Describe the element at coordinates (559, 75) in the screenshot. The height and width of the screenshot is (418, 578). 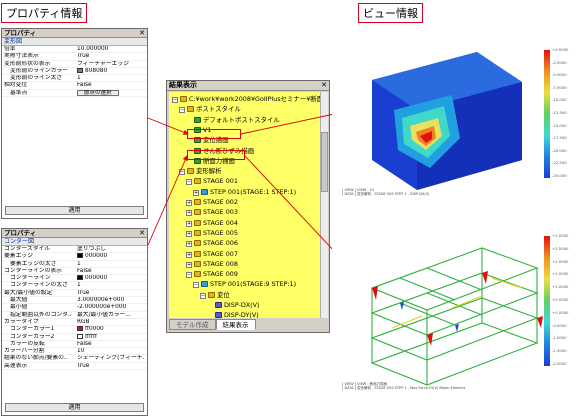
I see `legend-value: -5.0000` at that location.